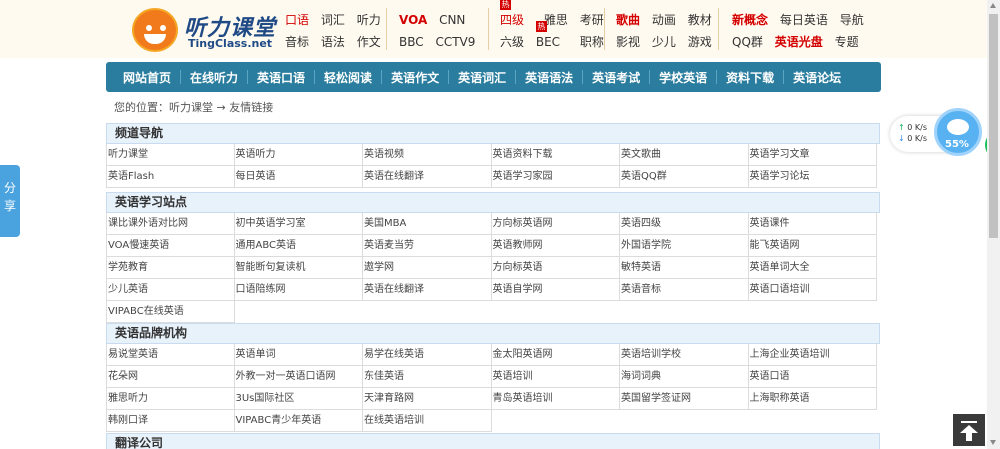 Image resolution: width=1000 pixels, height=449 pixels. Describe the element at coordinates (281, 77) in the screenshot. I see `main-nav-item: 英语口语` at that location.